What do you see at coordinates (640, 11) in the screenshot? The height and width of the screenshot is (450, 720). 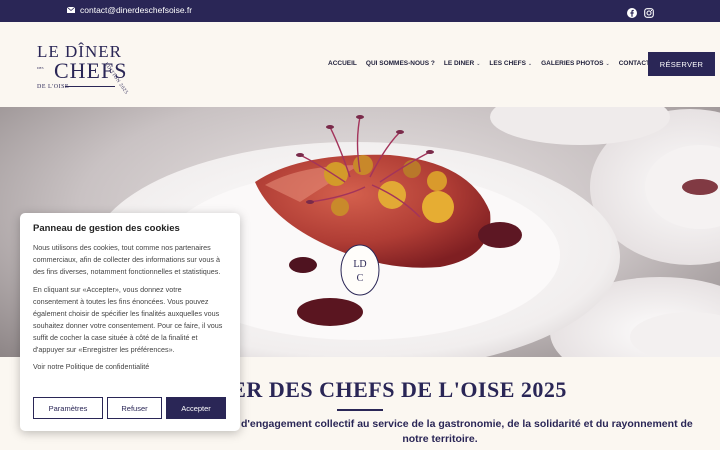 I see `social-links` at bounding box center [640, 11].